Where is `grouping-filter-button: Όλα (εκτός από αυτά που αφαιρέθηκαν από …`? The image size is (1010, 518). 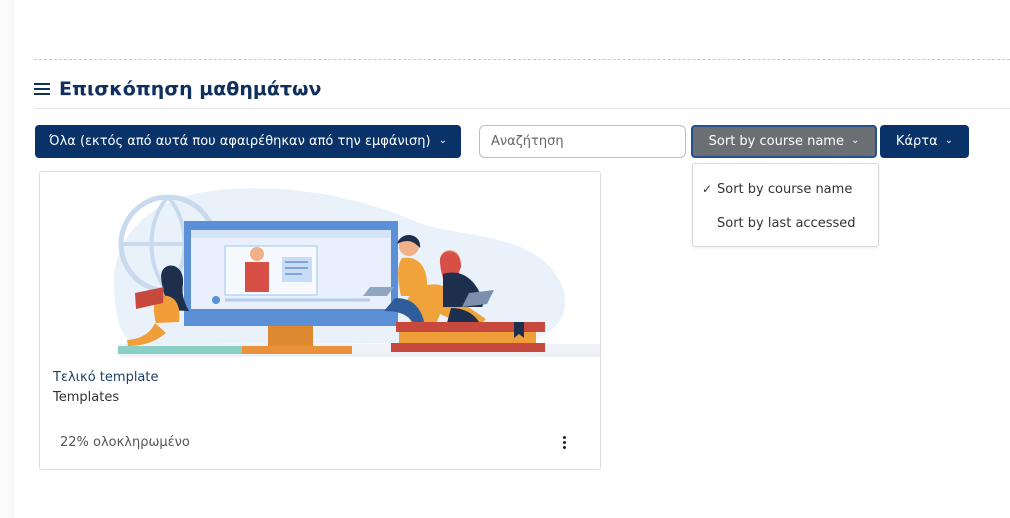
grouping-filter-button: Όλα (εκτός από αυτά που αφαιρέθηκαν από … is located at coordinates (248, 141).